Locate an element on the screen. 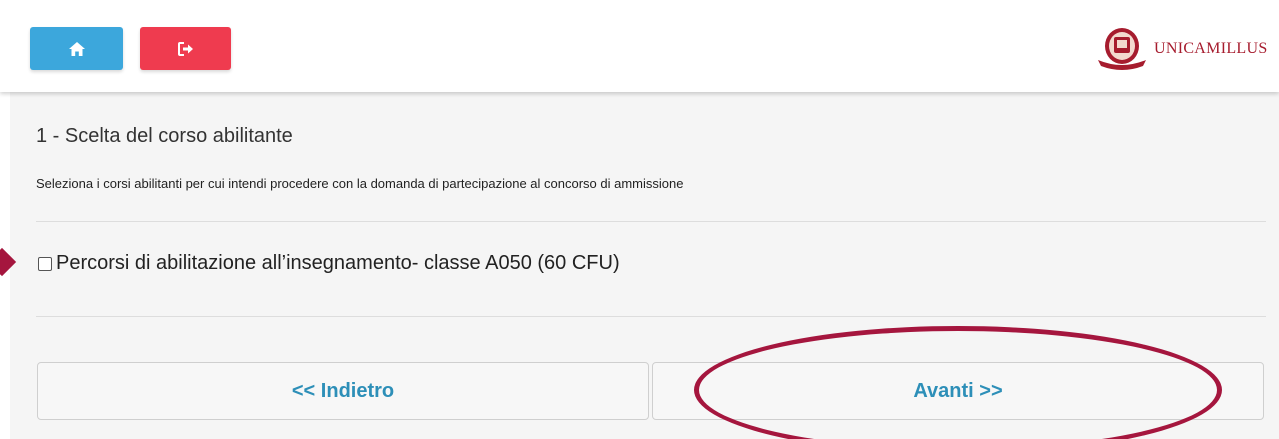 Image resolution: width=1279 pixels, height=439 pixels. back-button: << Indietro is located at coordinates (343, 391).